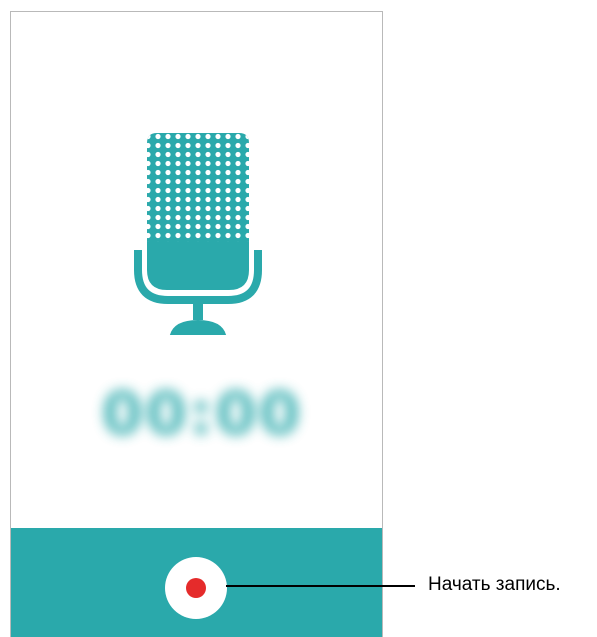 Image resolution: width=597 pixels, height=637 pixels. What do you see at coordinates (198, 234) in the screenshot?
I see `microphone-icon` at bounding box center [198, 234].